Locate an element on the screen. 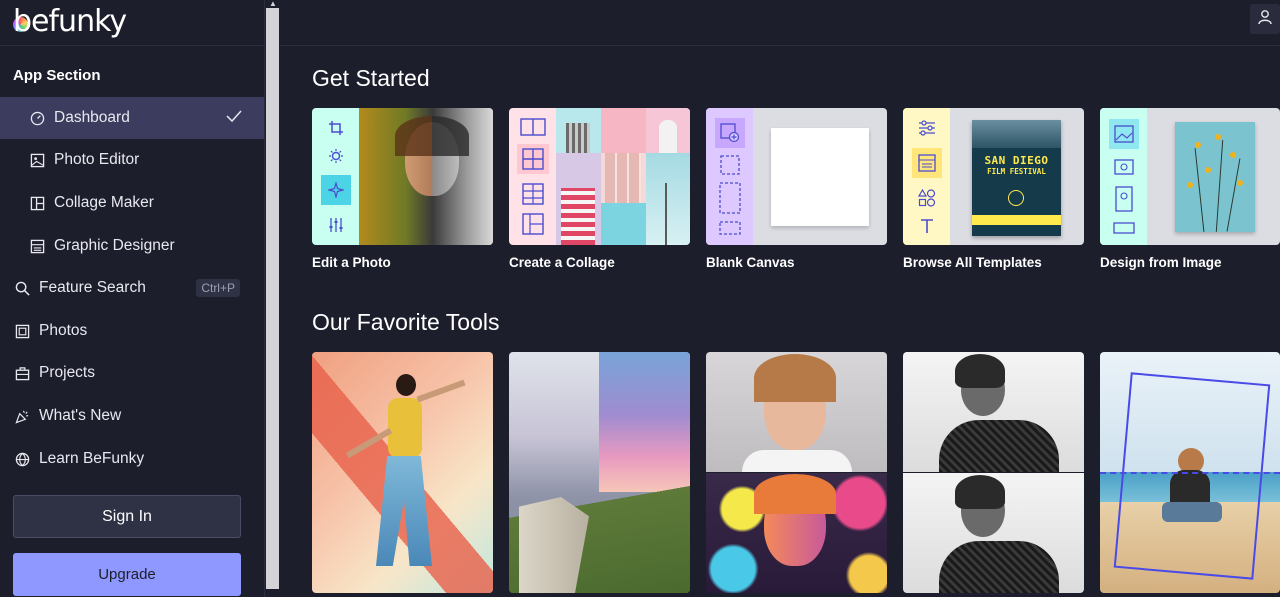 This screenshot has width=1280, height=597. templates-toolbar is located at coordinates (926, 176).